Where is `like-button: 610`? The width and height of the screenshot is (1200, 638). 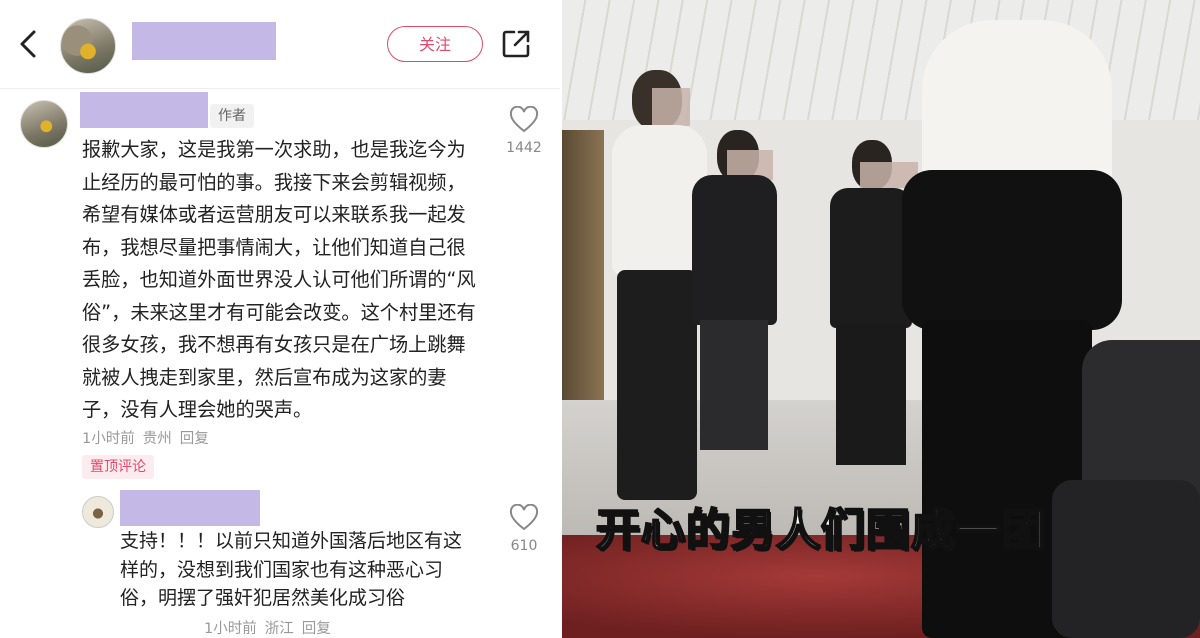
like-button: 610 is located at coordinates (524, 528).